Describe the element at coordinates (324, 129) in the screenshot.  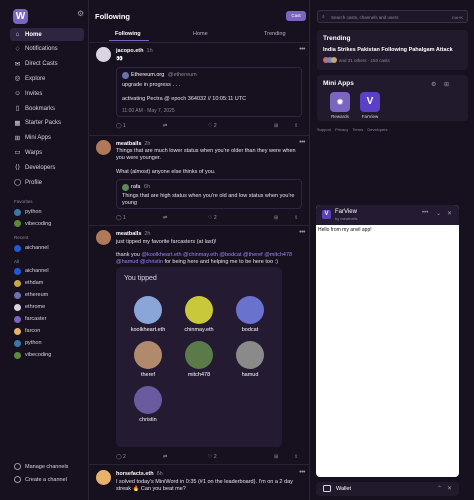
I see `support-link: Support` at that location.